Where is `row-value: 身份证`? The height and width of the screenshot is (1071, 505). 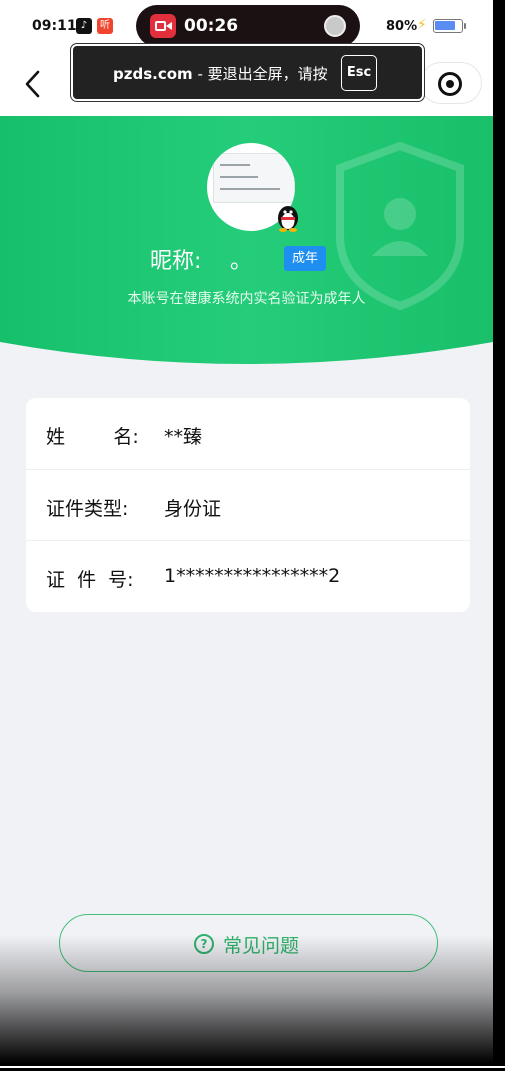 row-value: 身份证 is located at coordinates (193, 509).